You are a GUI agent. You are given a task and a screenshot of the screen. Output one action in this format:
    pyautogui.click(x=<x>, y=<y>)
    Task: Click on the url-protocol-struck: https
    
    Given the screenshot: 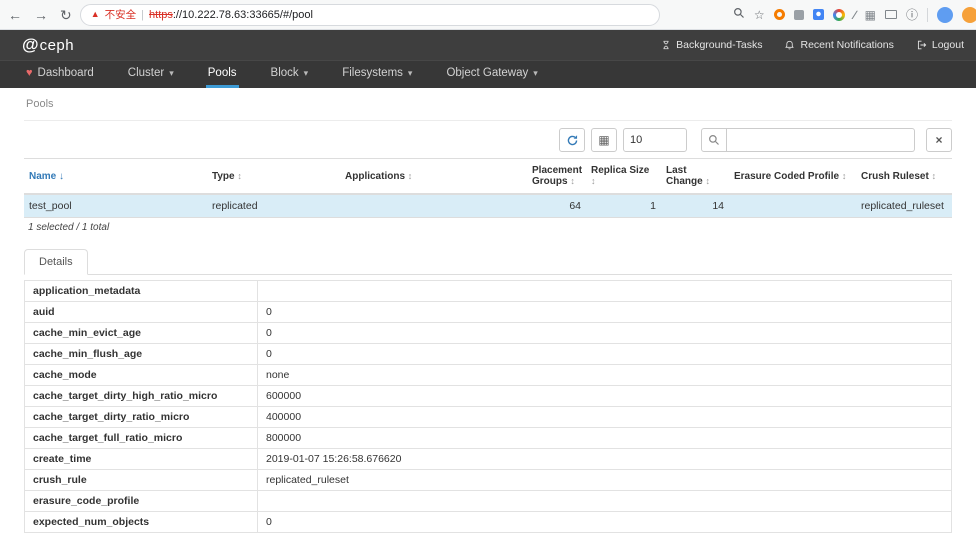 What is the action you would take?
    pyautogui.click(x=161, y=14)
    